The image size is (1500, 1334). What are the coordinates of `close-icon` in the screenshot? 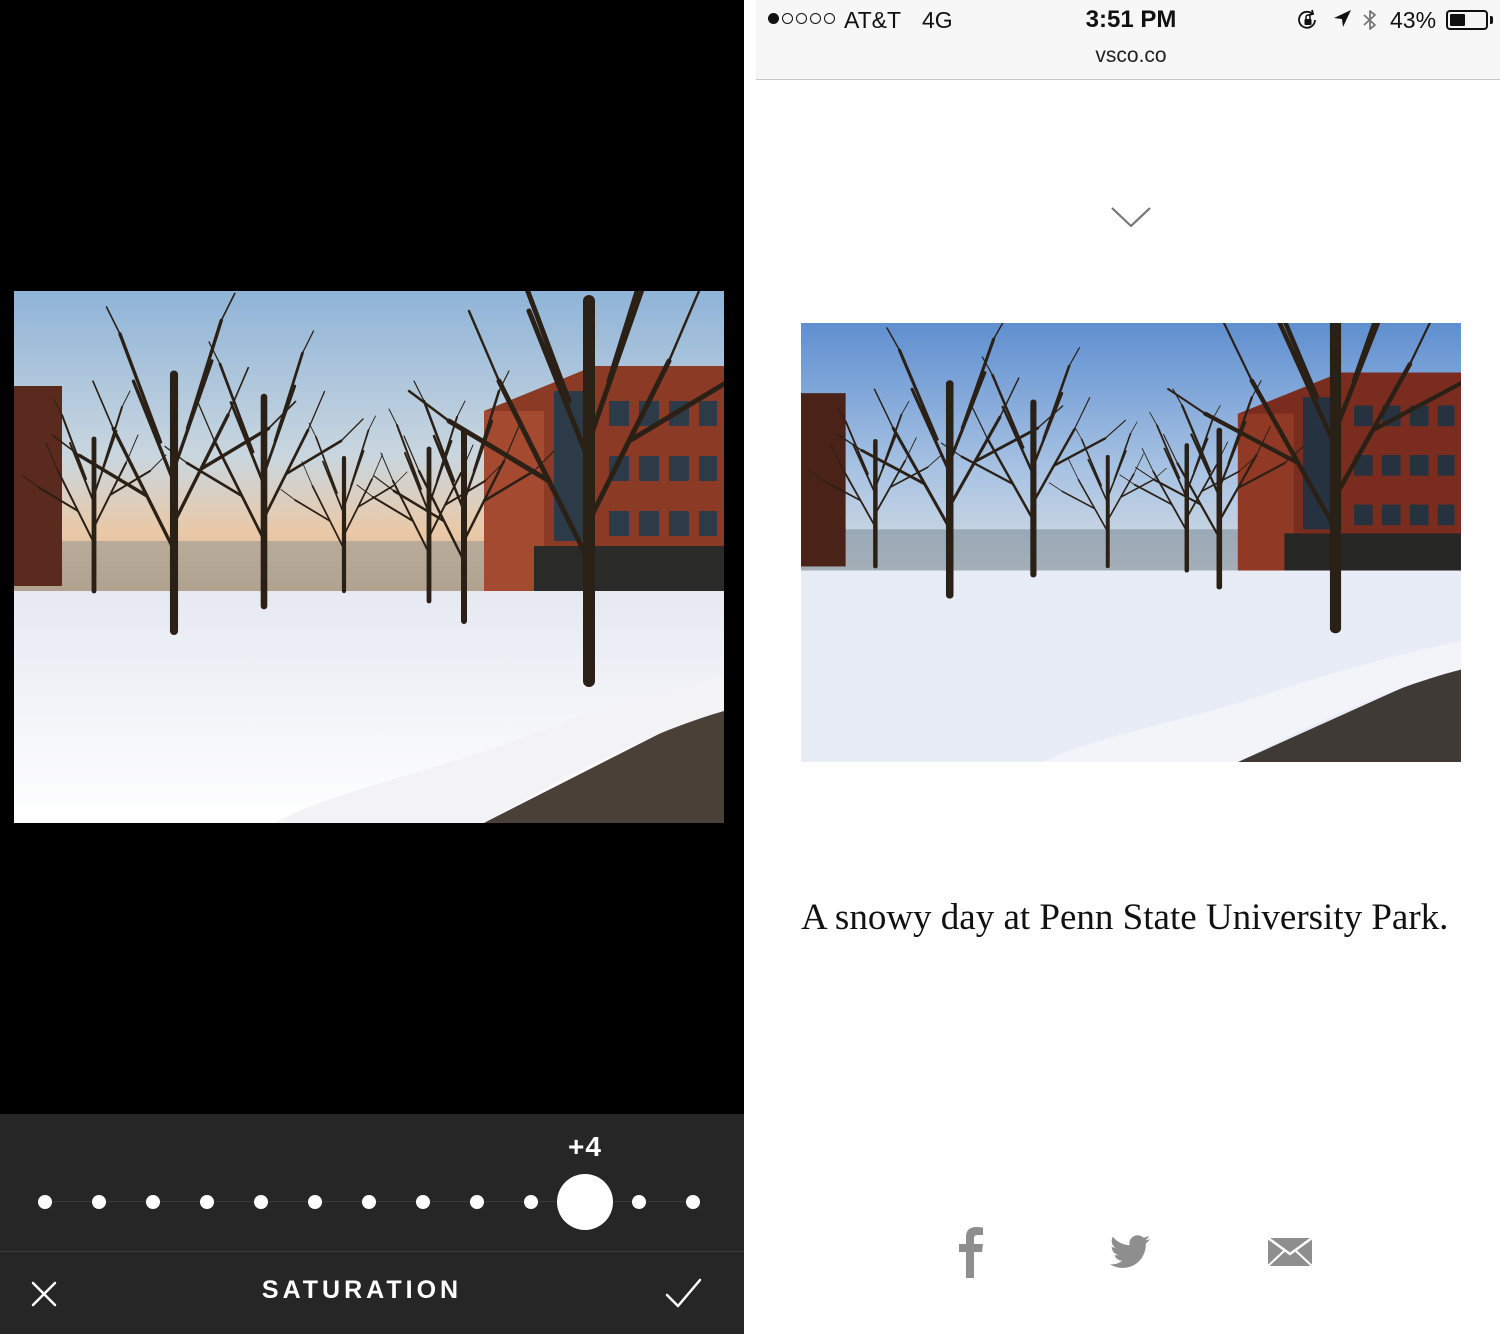 It's located at (44, 1294).